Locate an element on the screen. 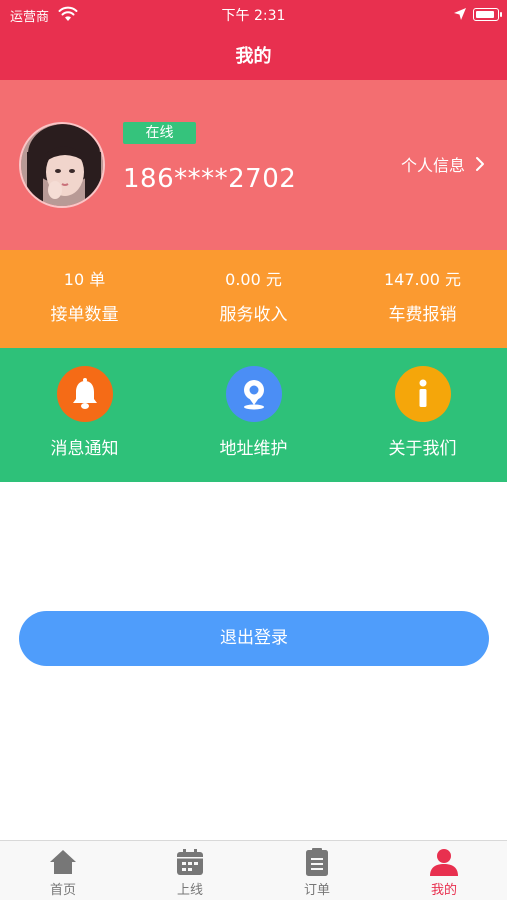  feature-address: 地址维护 is located at coordinates (253, 412).